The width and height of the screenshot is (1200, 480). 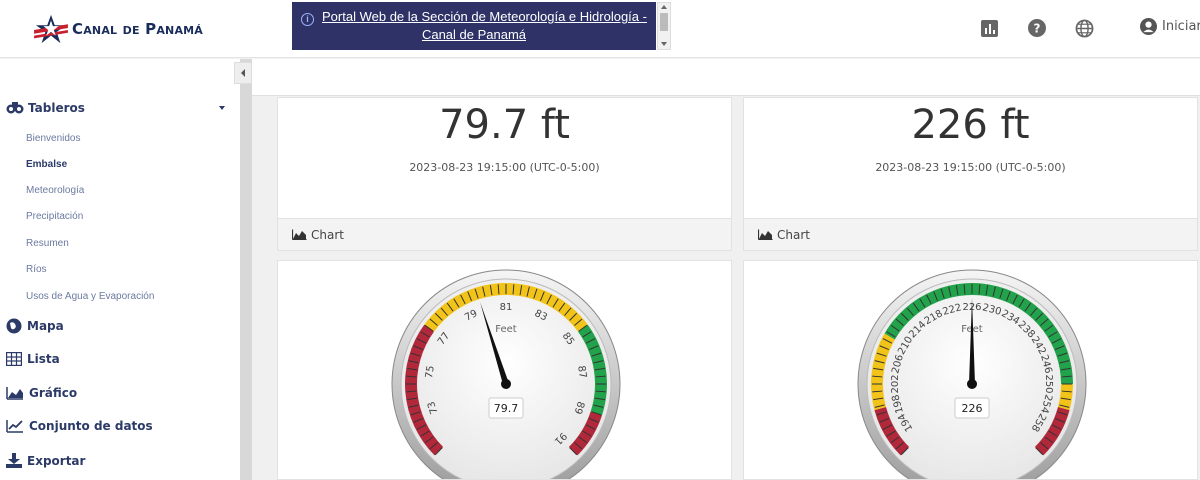 I want to click on collapse-sidebar-button, so click(x=243, y=73).